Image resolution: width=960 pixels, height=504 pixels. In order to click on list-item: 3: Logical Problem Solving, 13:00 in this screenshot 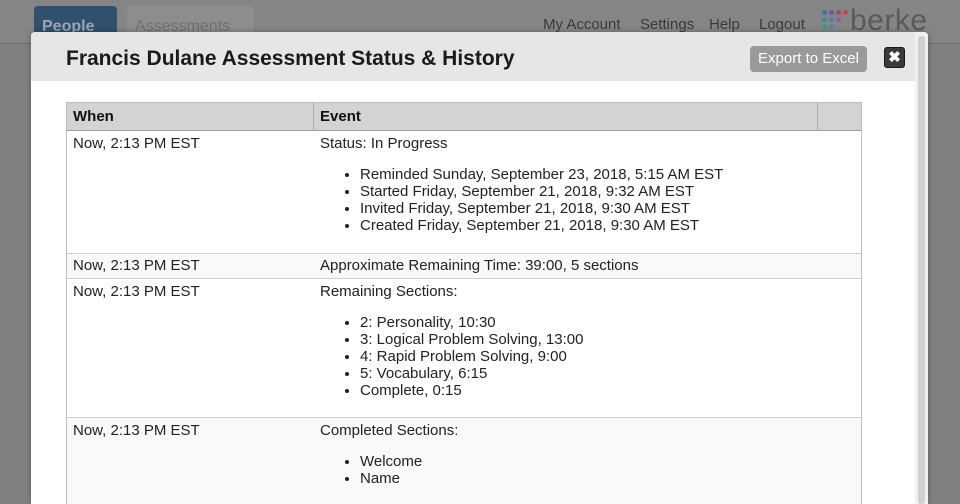, I will do `click(471, 339)`.